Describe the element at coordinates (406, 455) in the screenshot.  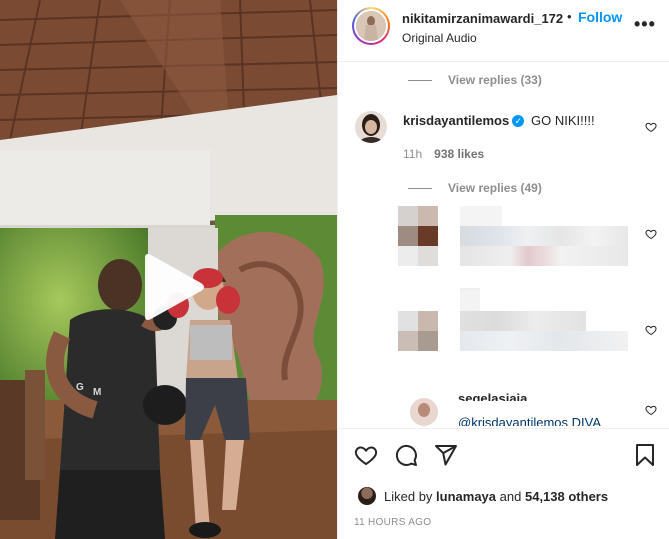
I see `comment-icon` at that location.